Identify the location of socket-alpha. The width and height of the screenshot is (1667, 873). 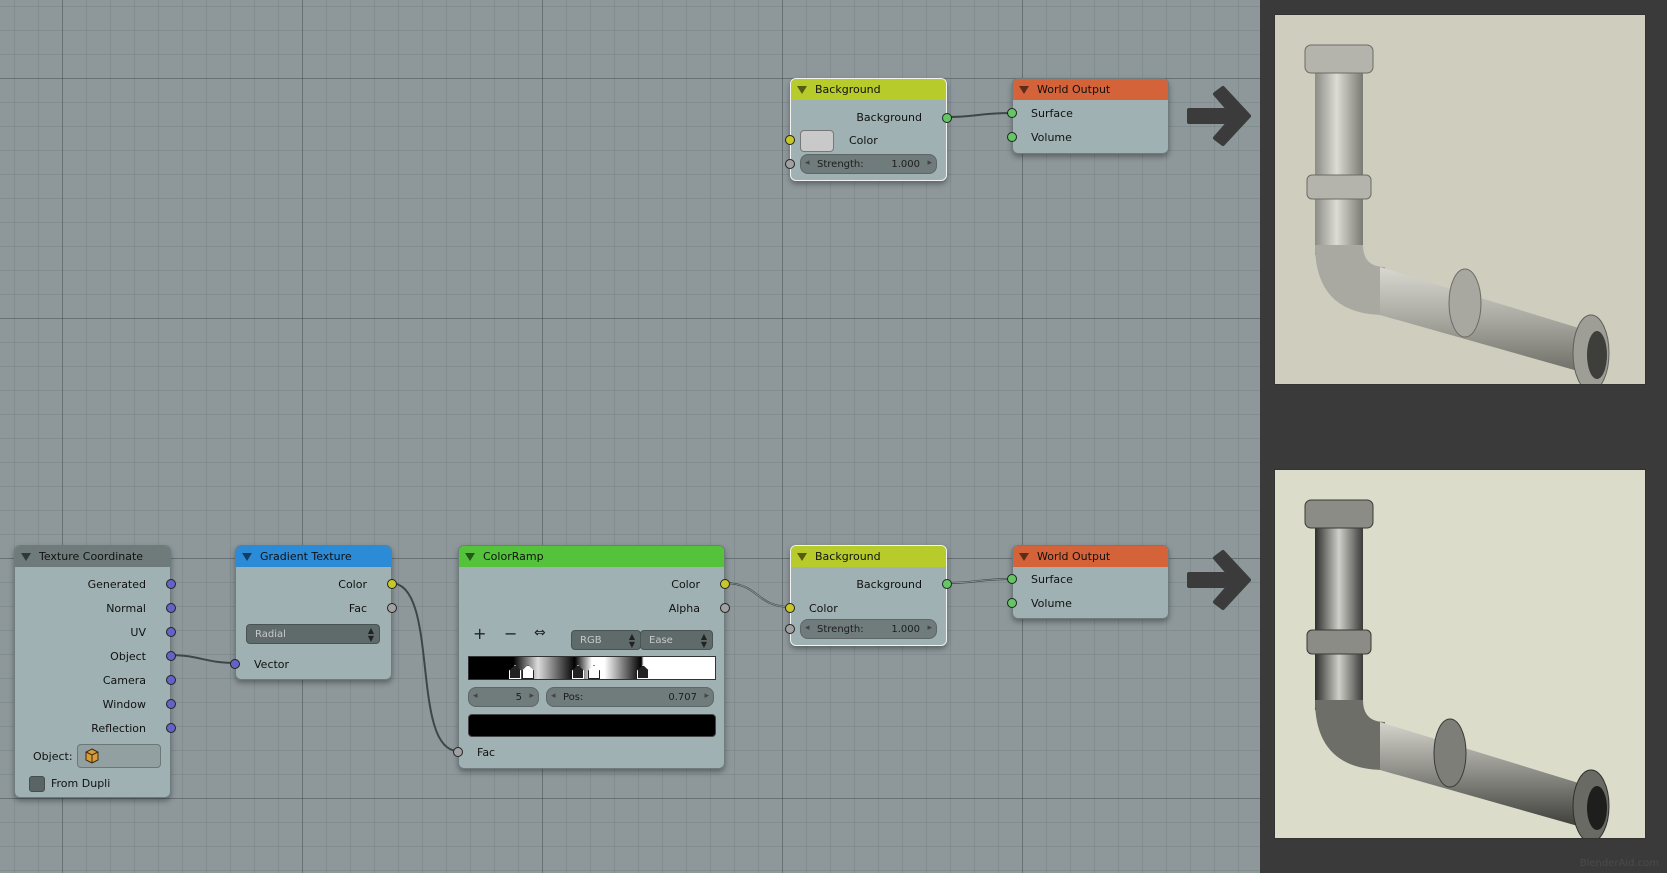
(725, 608).